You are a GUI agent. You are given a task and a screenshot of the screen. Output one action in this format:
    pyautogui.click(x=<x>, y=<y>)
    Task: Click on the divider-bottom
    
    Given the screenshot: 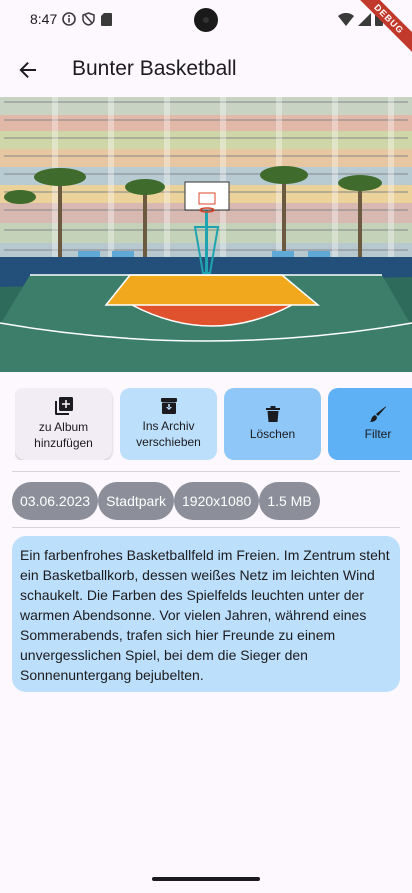 What is the action you would take?
    pyautogui.click(x=206, y=527)
    